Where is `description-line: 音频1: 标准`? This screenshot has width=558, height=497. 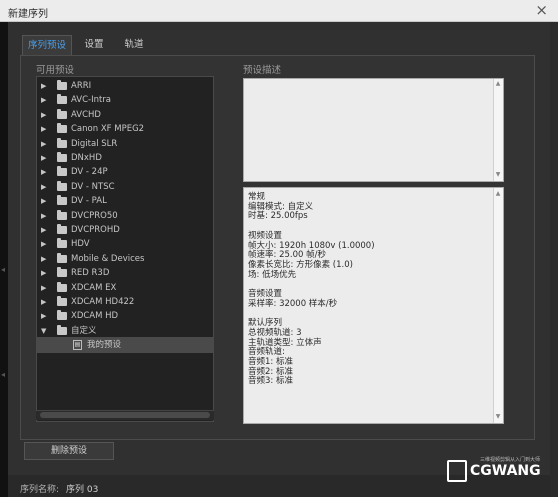 description-line: 音频1: 标准 is located at coordinates (270, 361).